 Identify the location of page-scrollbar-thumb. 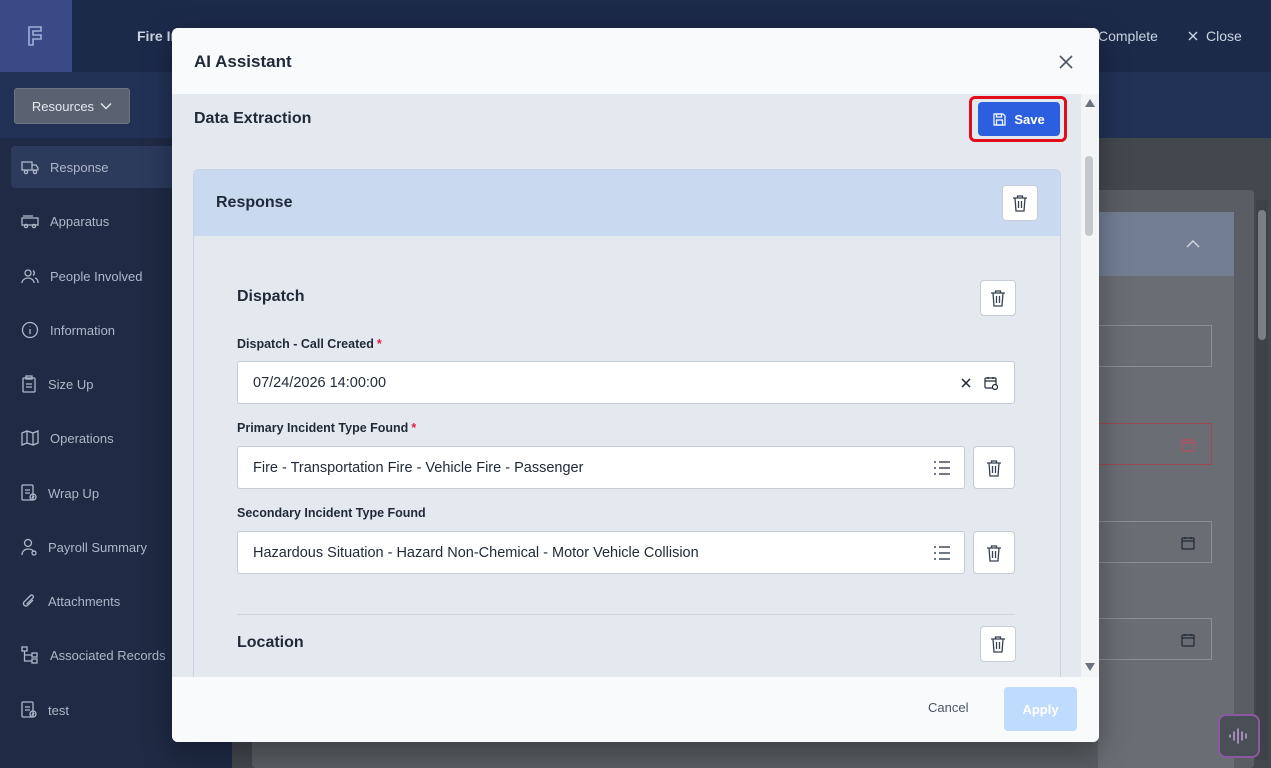
(1262, 275).